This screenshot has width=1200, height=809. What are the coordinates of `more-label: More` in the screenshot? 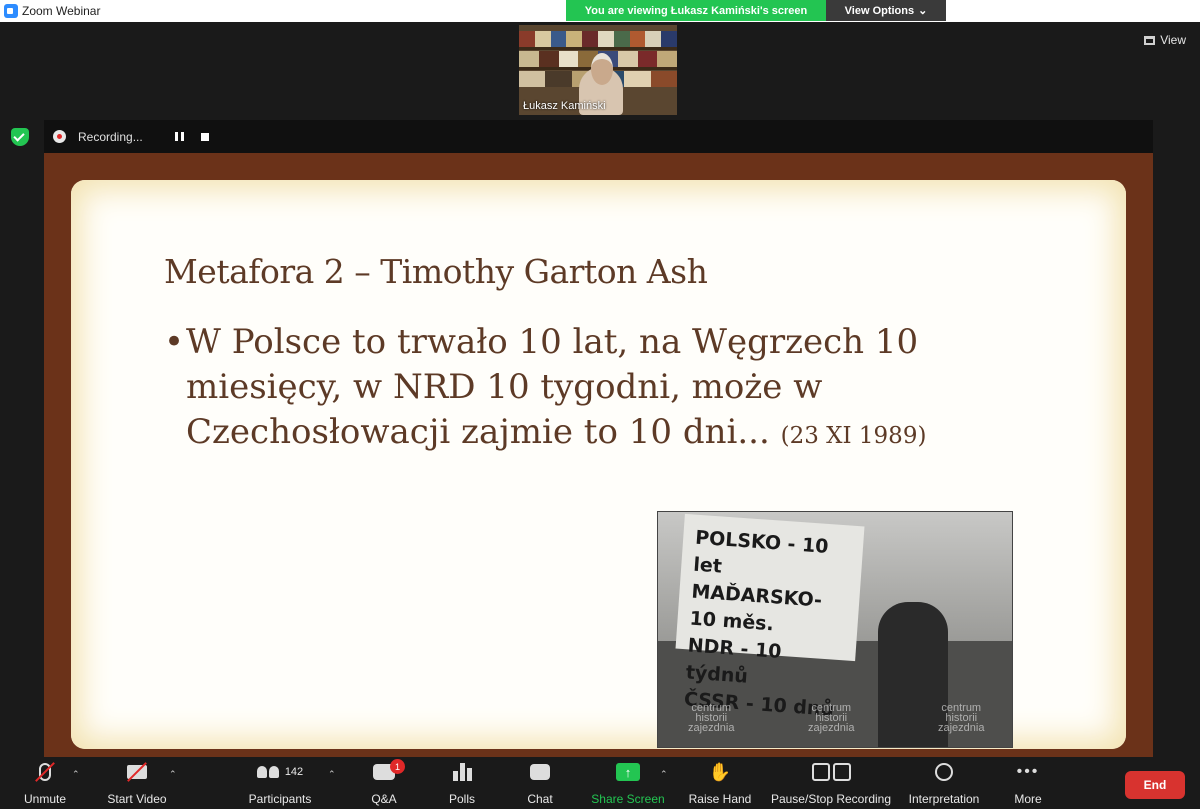 It's located at (1028, 799).